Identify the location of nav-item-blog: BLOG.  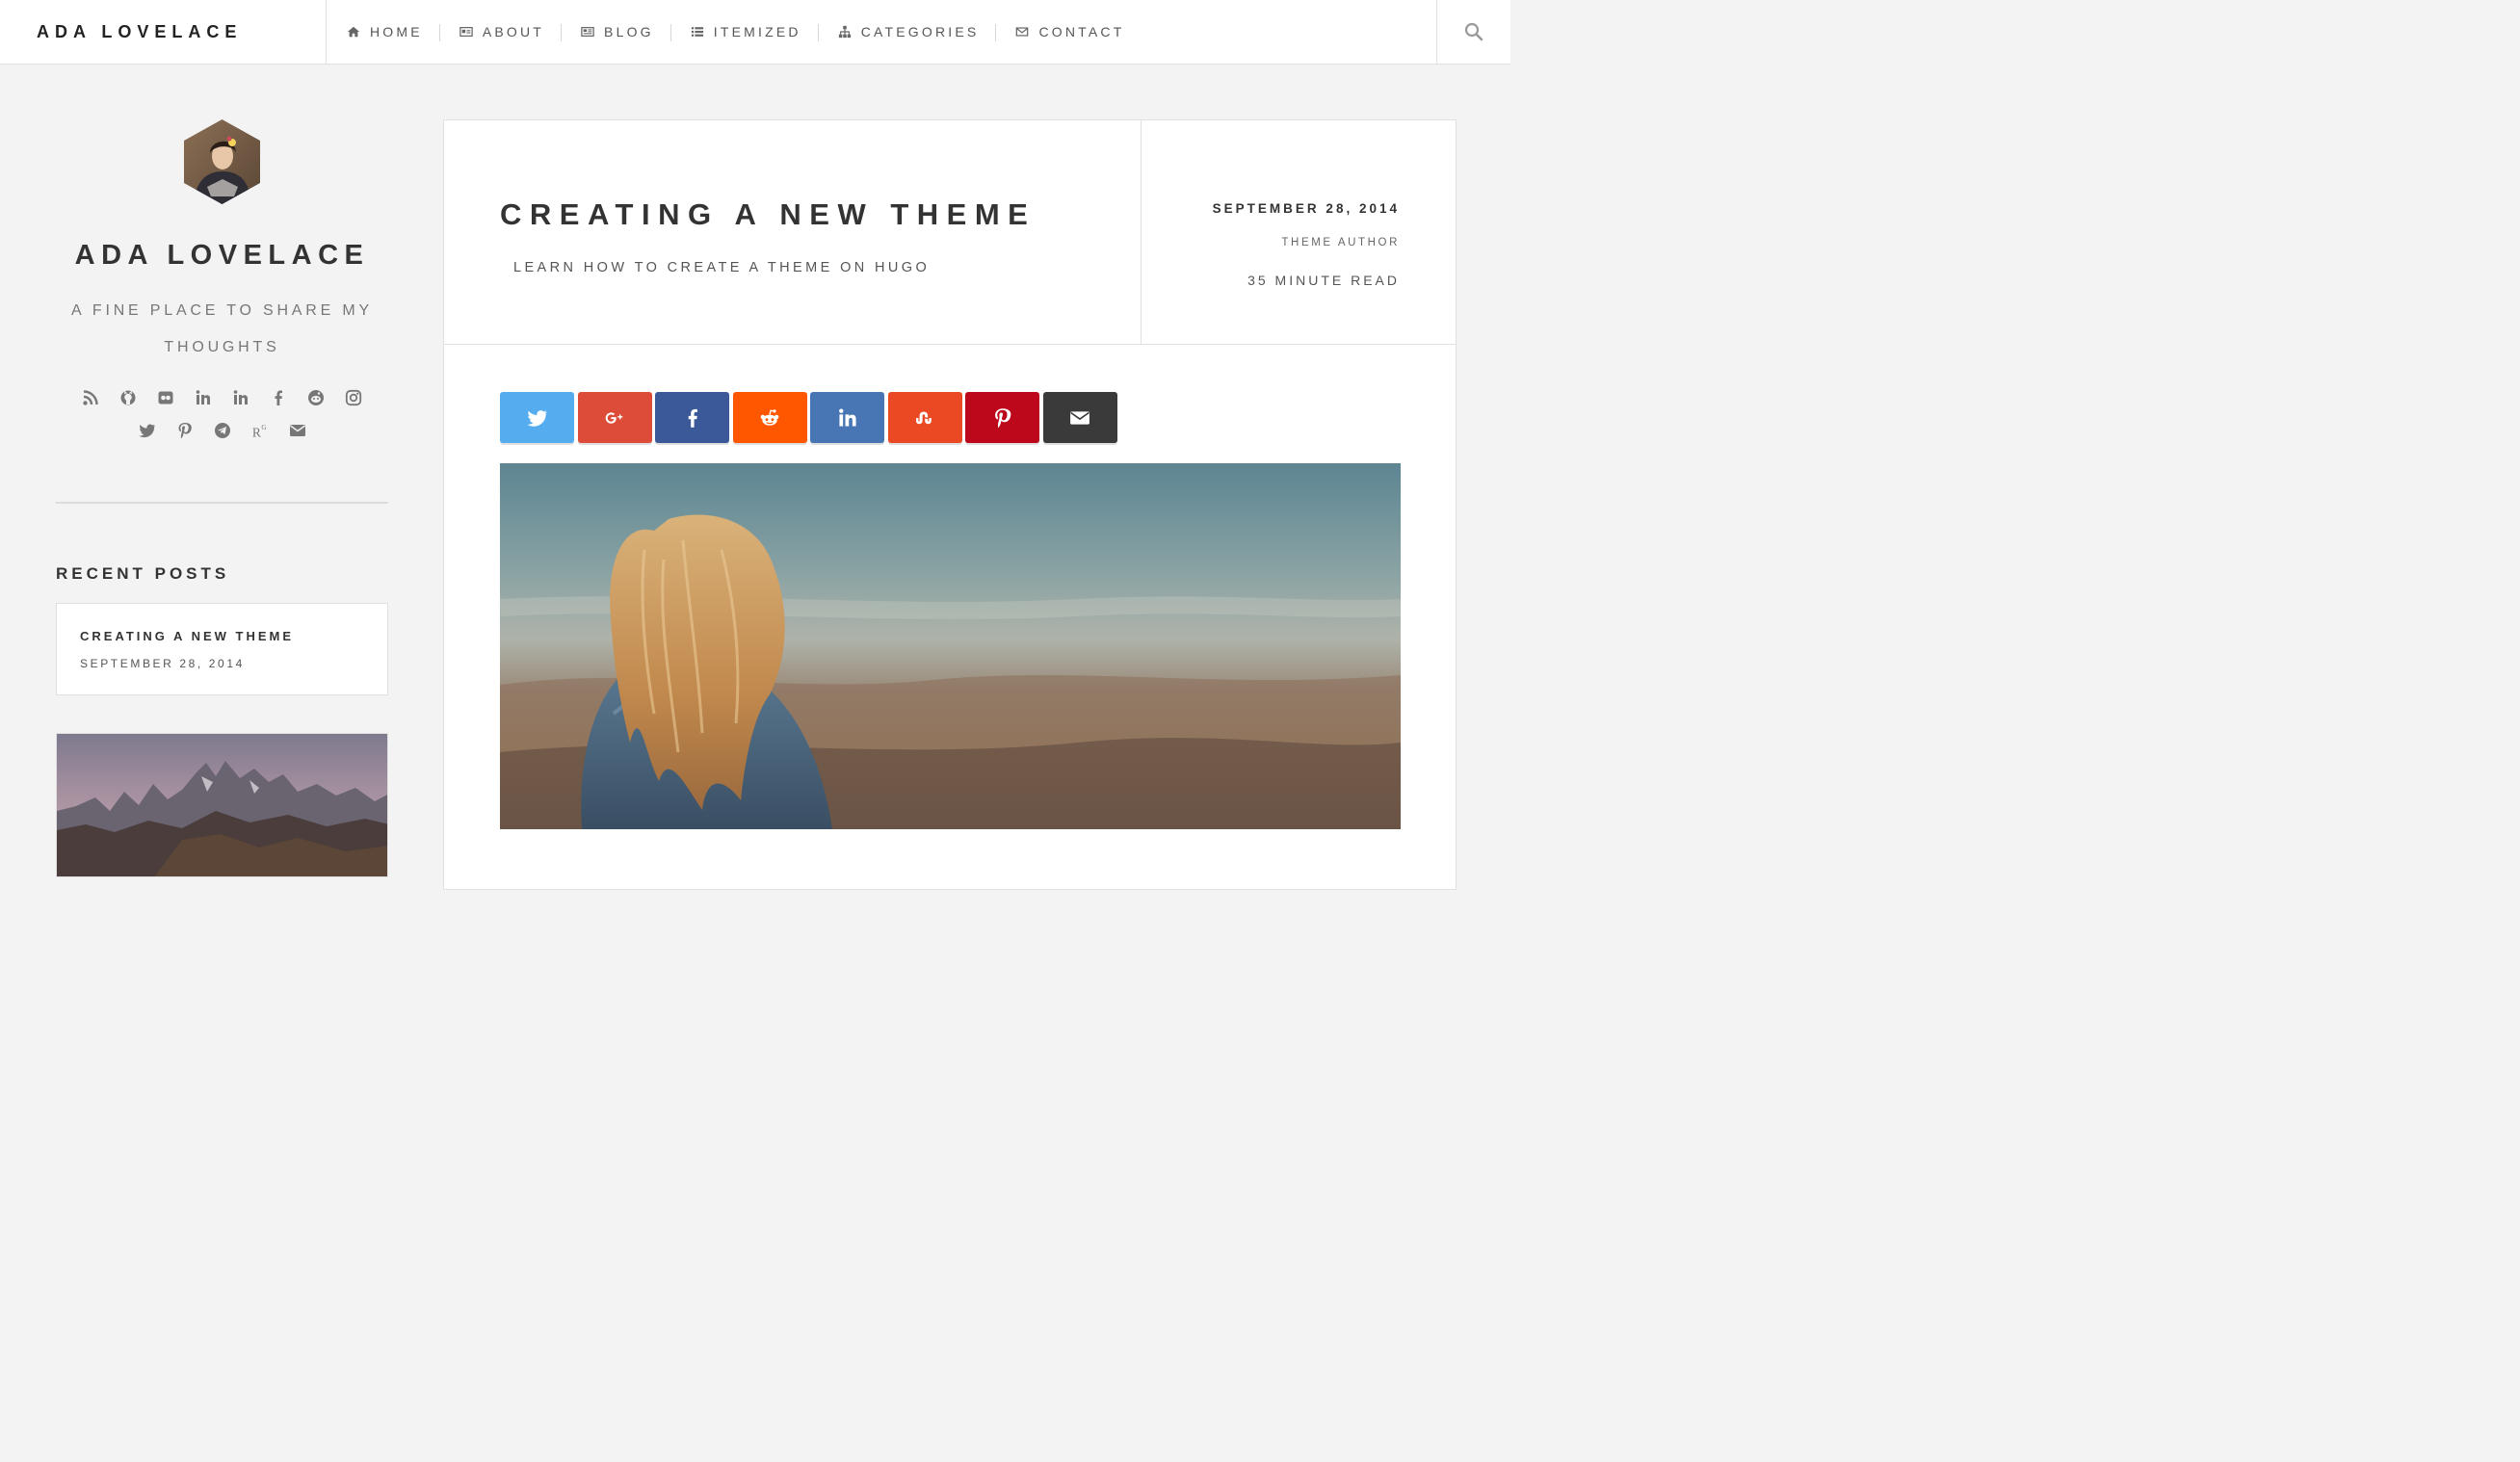
(617, 32).